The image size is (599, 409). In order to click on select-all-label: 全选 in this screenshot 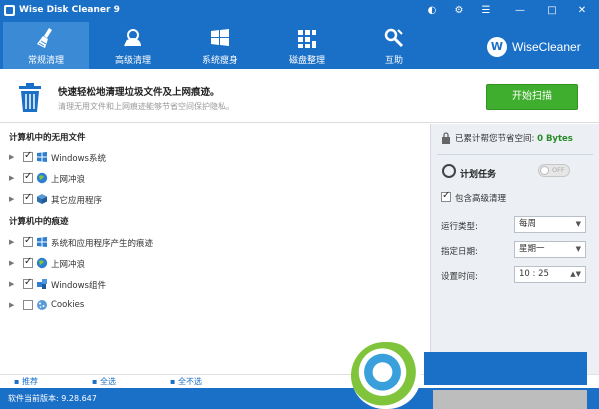, I will do `click(107, 381)`.